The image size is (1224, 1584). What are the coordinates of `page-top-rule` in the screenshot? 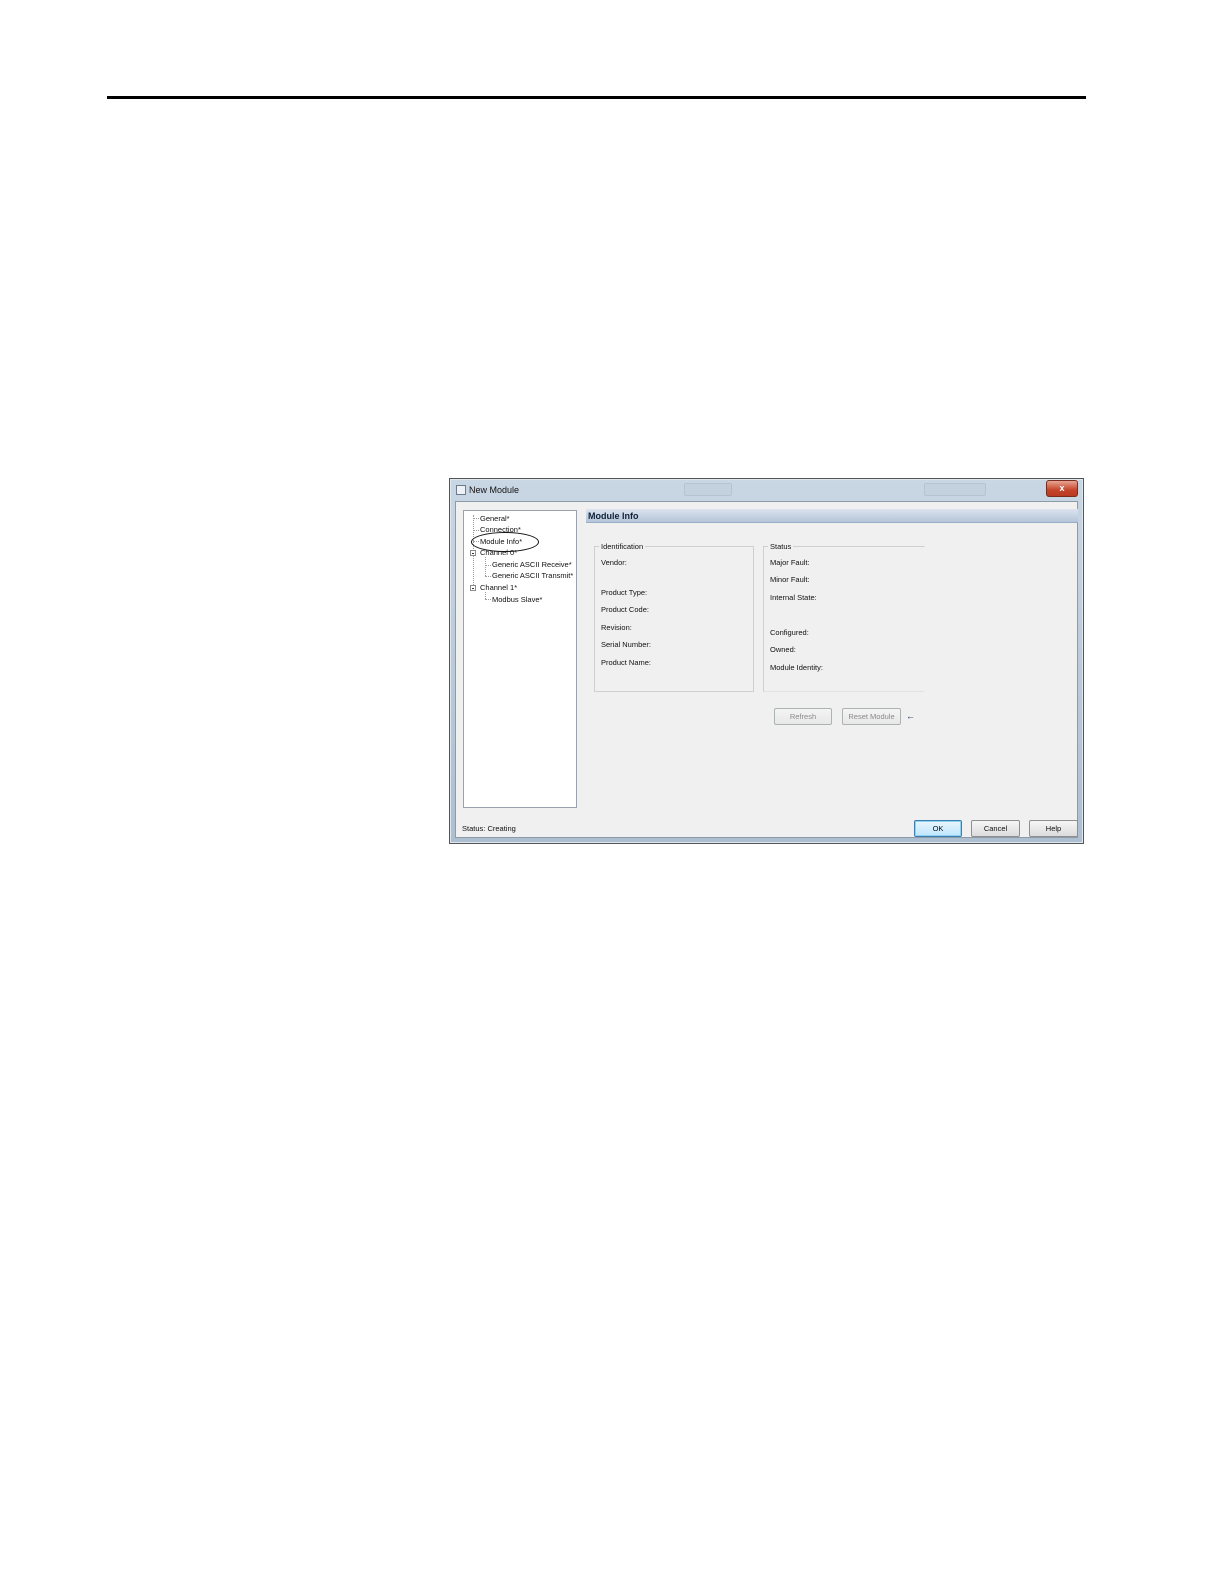 It's located at (596, 97).